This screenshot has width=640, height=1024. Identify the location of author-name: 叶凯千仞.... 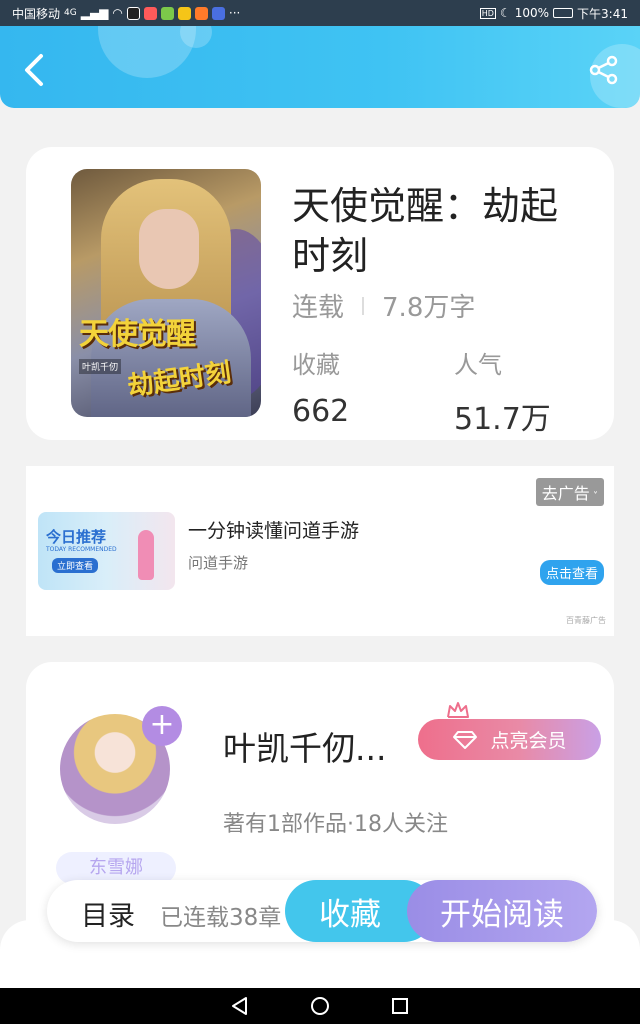
(304, 746).